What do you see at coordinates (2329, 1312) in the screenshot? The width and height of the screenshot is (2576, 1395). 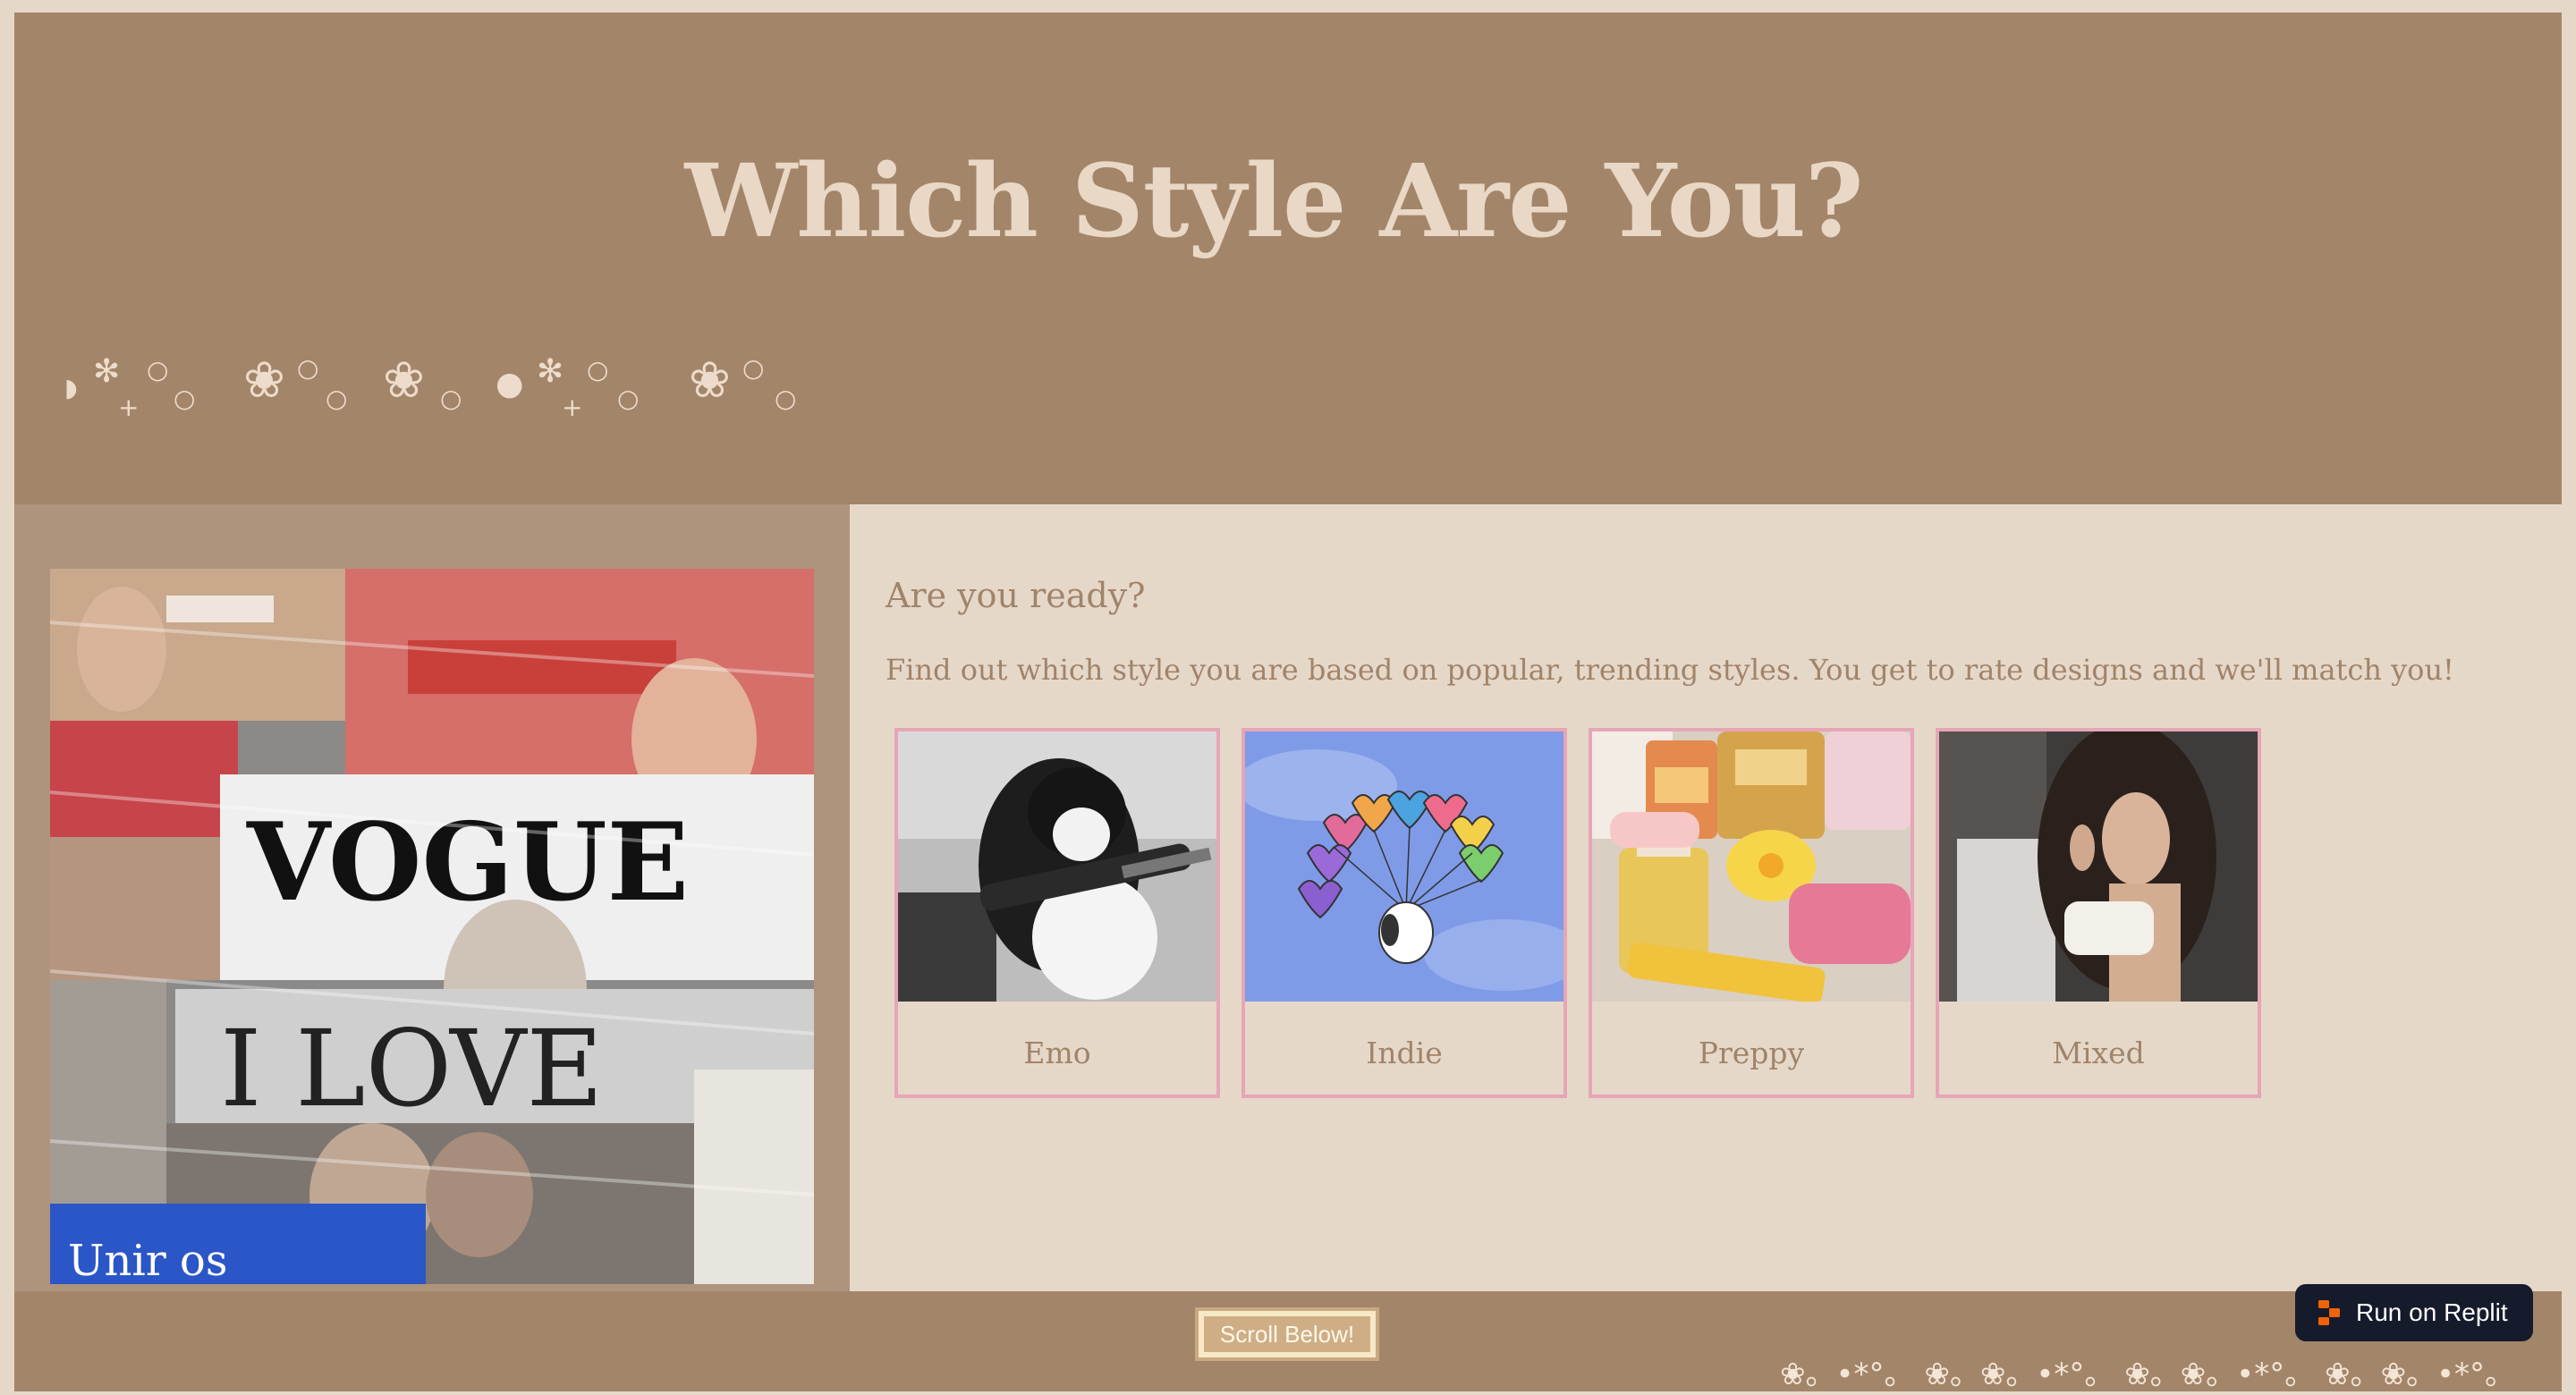 I see `replit-icon` at bounding box center [2329, 1312].